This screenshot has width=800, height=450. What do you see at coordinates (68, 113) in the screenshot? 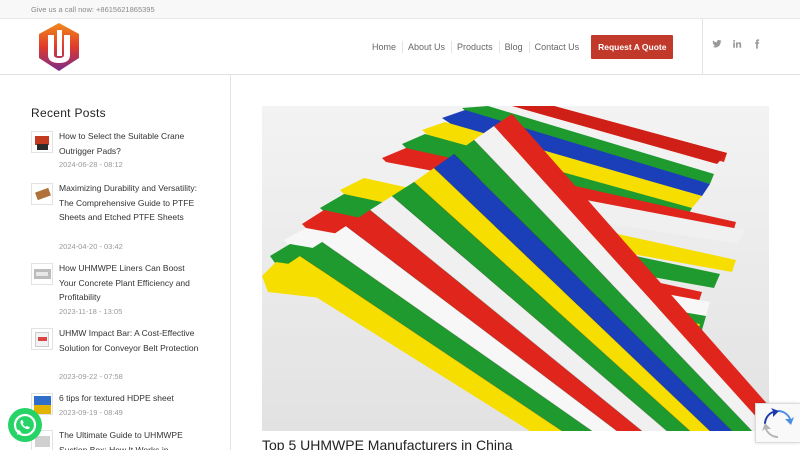
I see `recent-posts-heading: Recent Posts` at bounding box center [68, 113].